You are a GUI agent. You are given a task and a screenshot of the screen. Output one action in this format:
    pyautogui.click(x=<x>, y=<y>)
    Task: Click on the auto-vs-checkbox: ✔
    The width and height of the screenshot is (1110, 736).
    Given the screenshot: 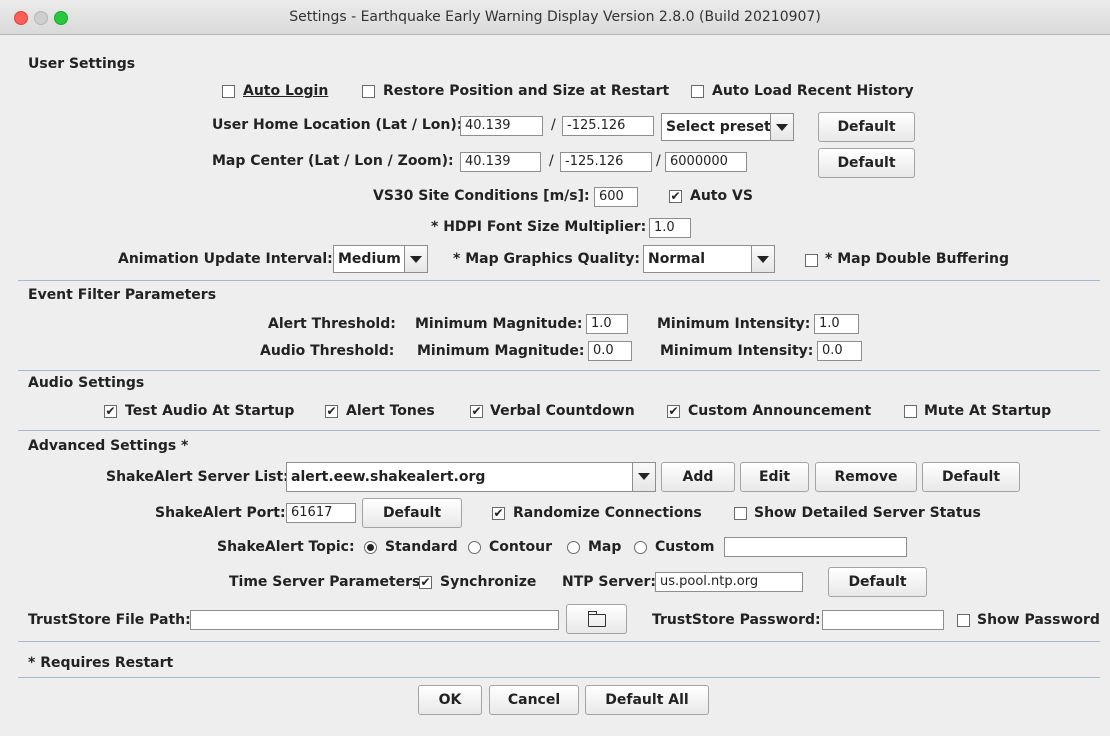 What is the action you would take?
    pyautogui.click(x=675, y=196)
    